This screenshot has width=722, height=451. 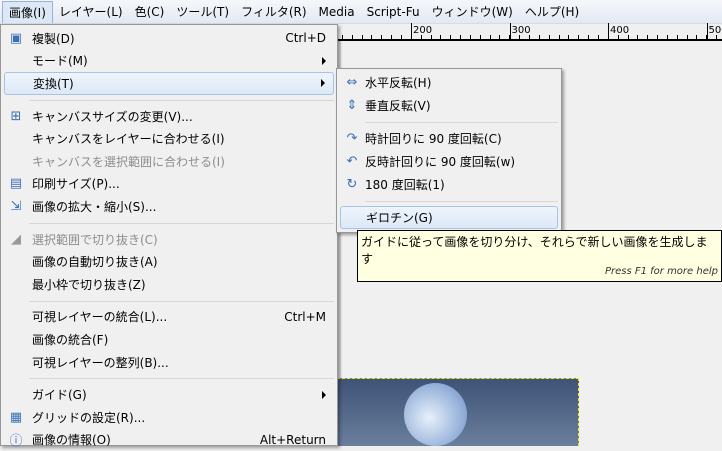 I want to click on menu-item-label: 時計回りに 90 度回転(C), so click(x=433, y=138).